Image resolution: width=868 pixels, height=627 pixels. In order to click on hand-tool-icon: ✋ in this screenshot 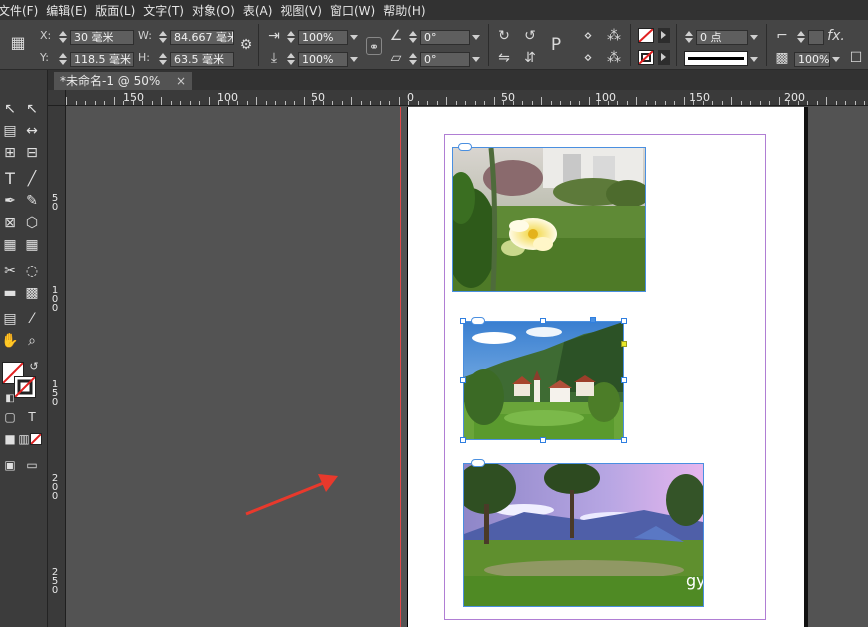, I will do `click(10, 341)`.